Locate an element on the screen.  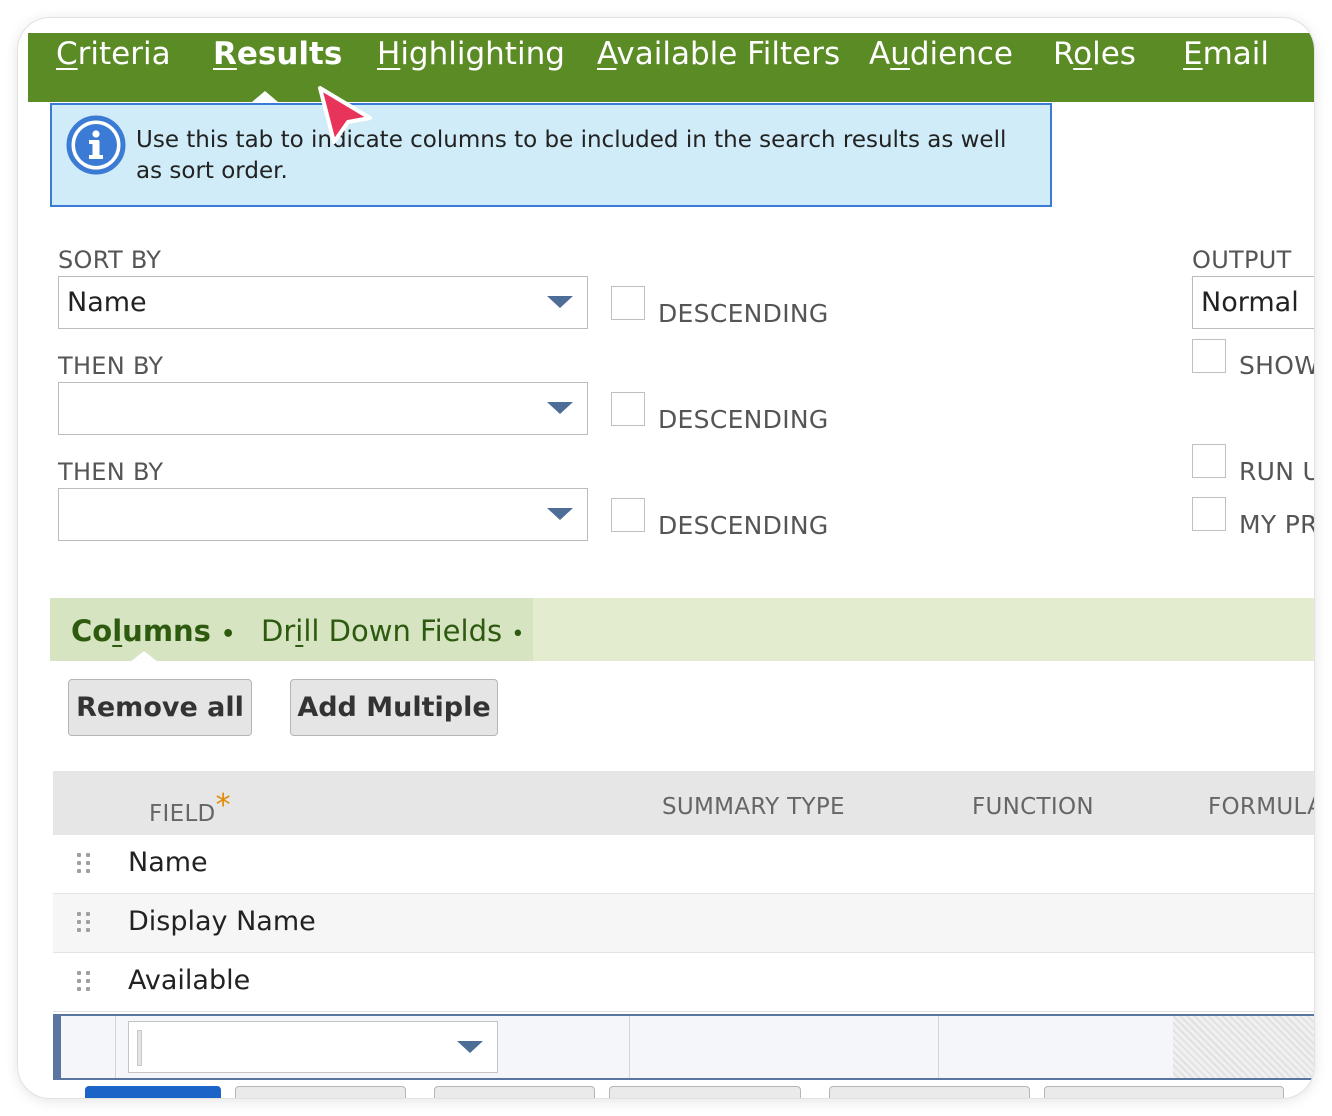
sort-by-label: SORT BY is located at coordinates (110, 260).